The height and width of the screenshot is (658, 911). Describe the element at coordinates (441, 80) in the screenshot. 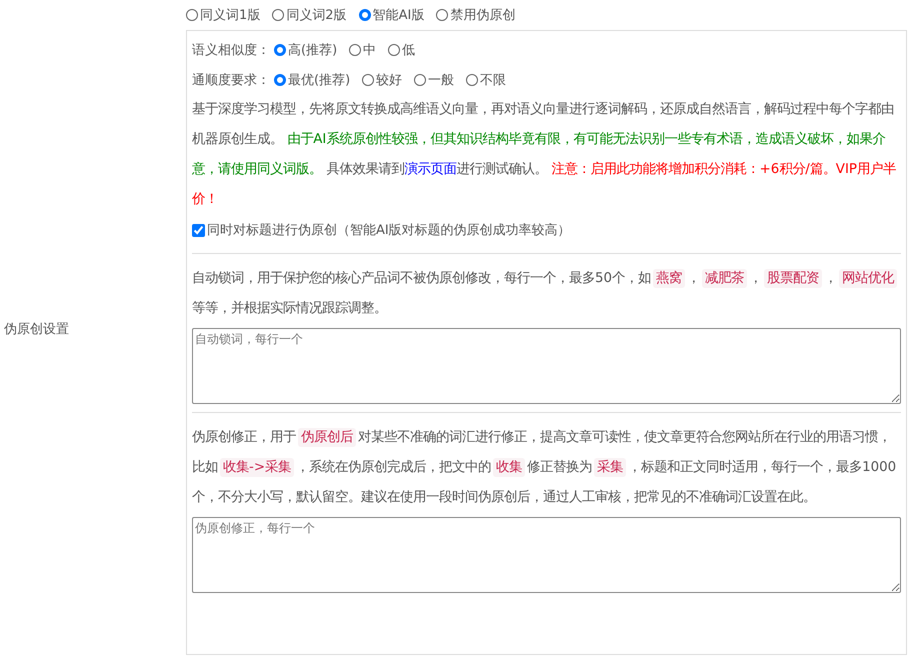

I see `radio-label: 一般` at that location.